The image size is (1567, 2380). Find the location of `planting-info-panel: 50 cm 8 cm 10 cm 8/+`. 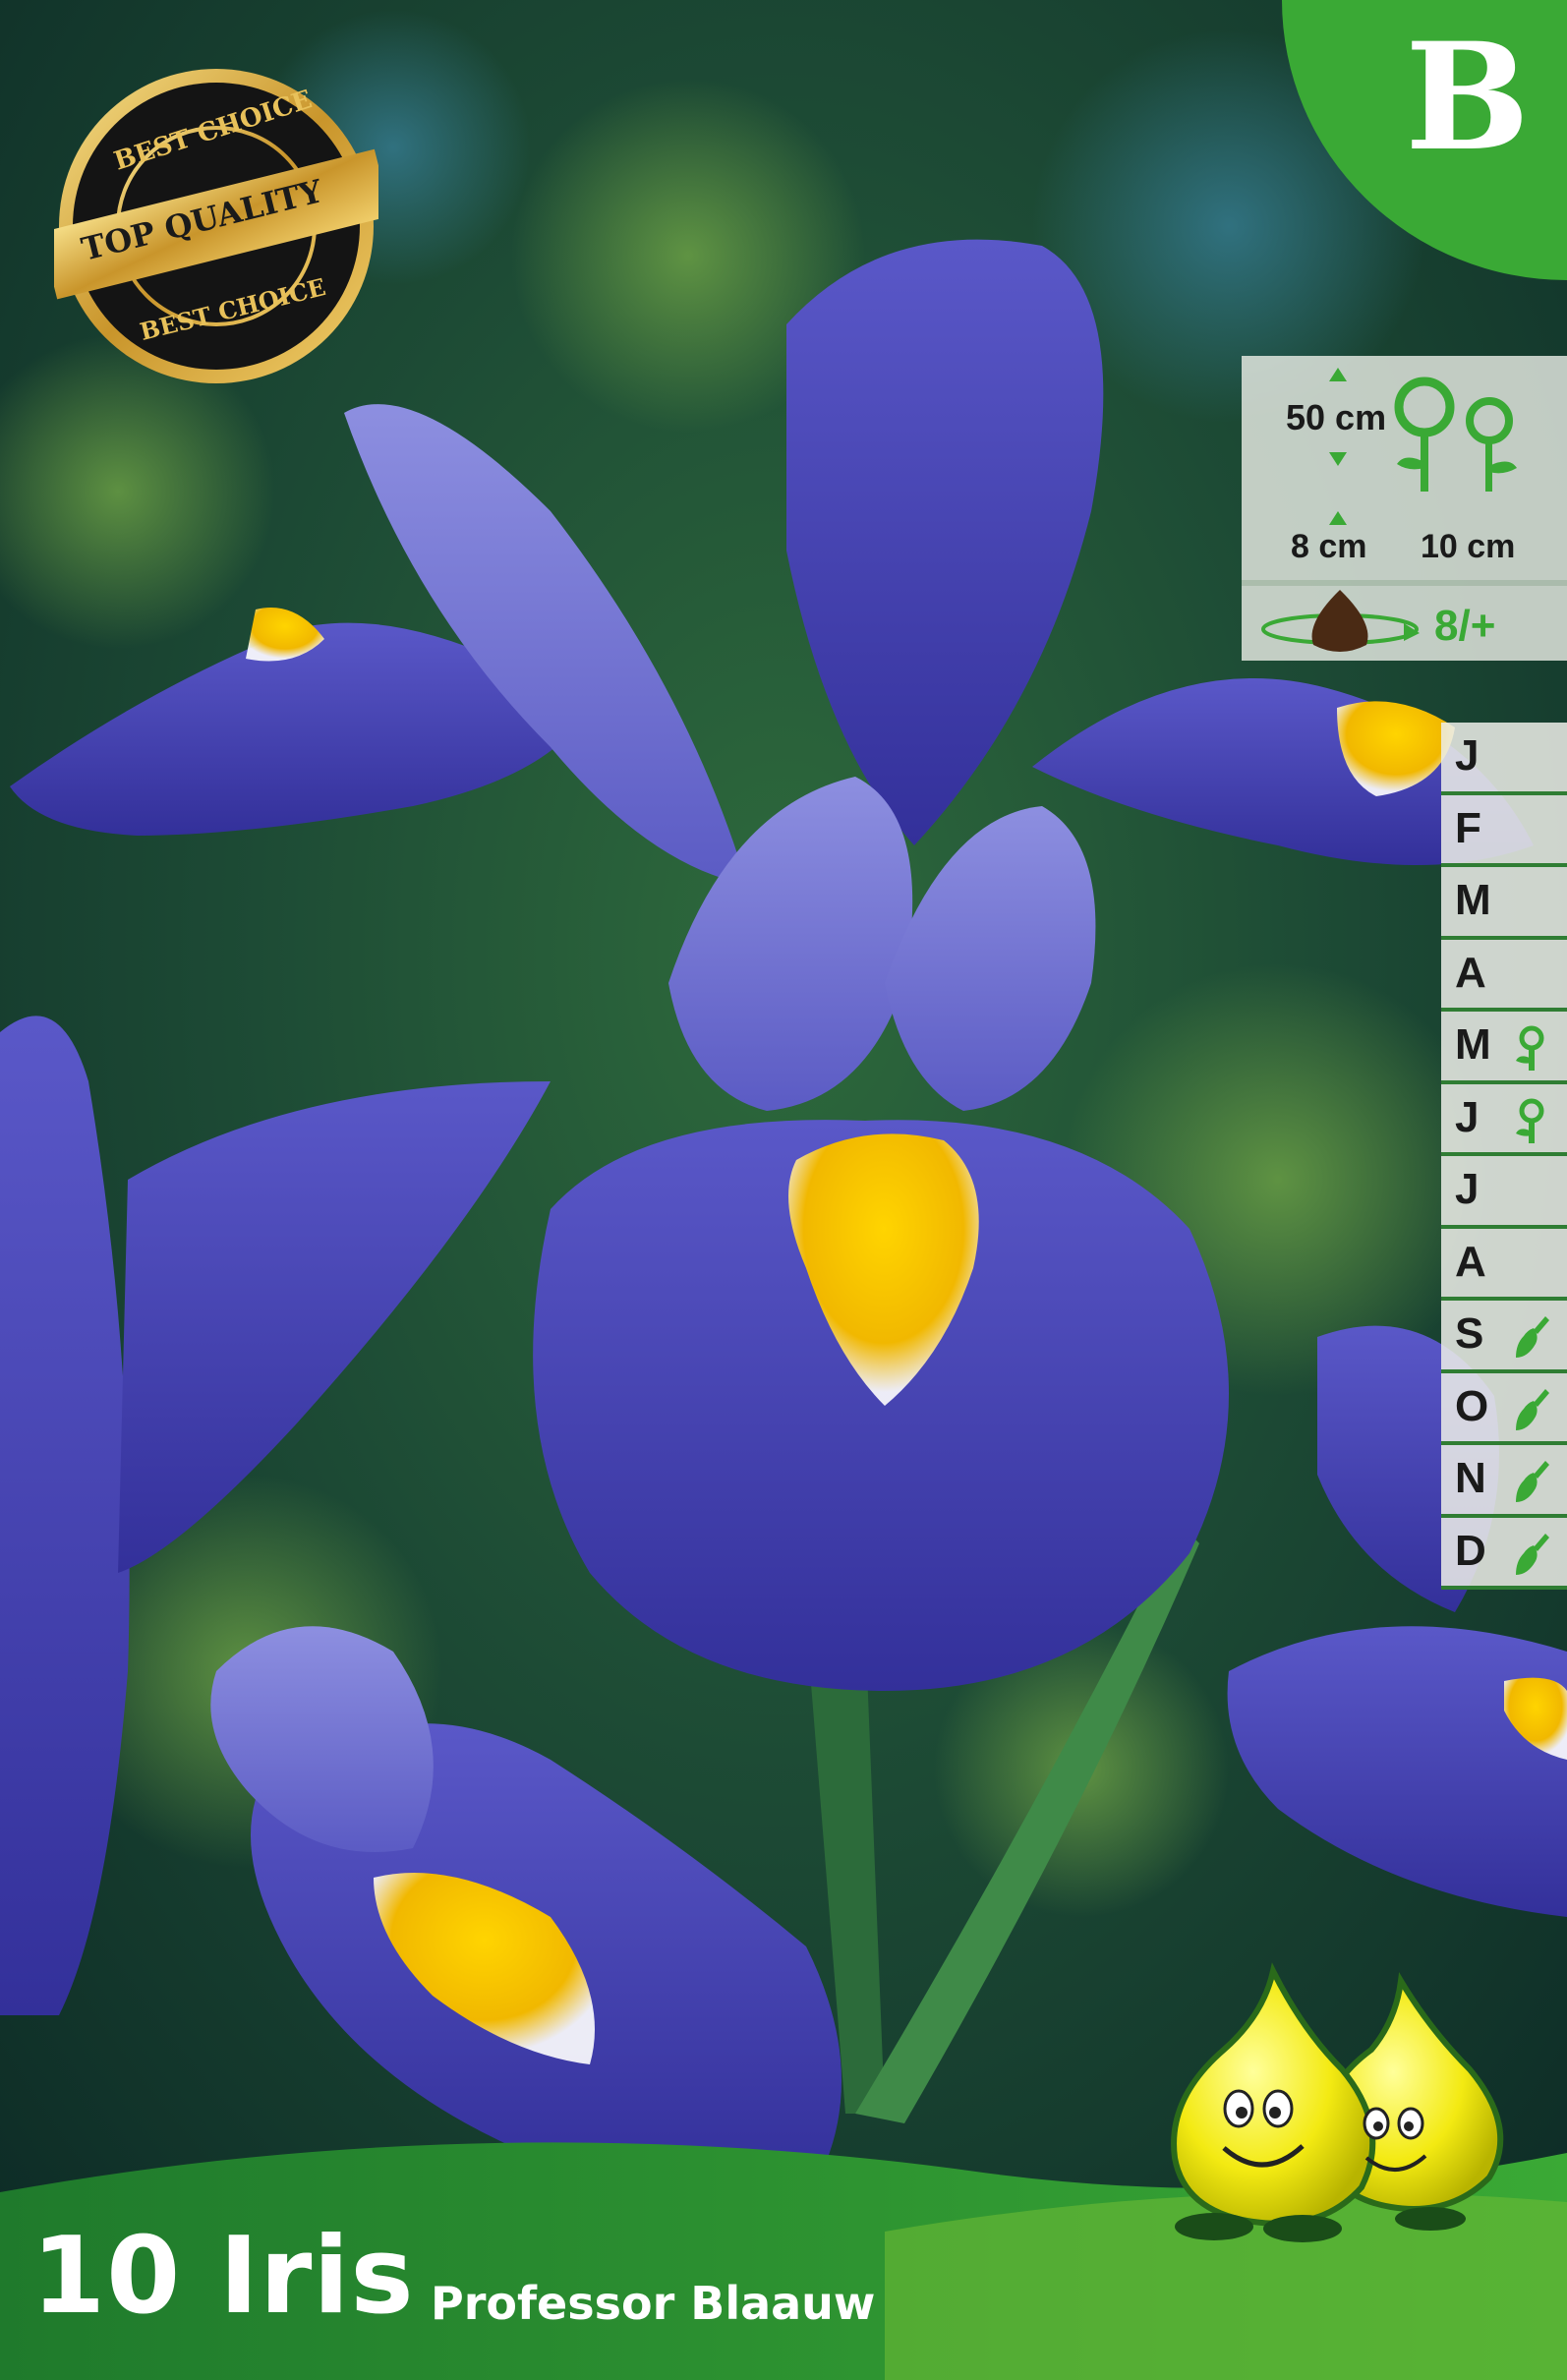

planting-info-panel: 50 cm 8 cm 10 cm 8/+ is located at coordinates (1404, 508).